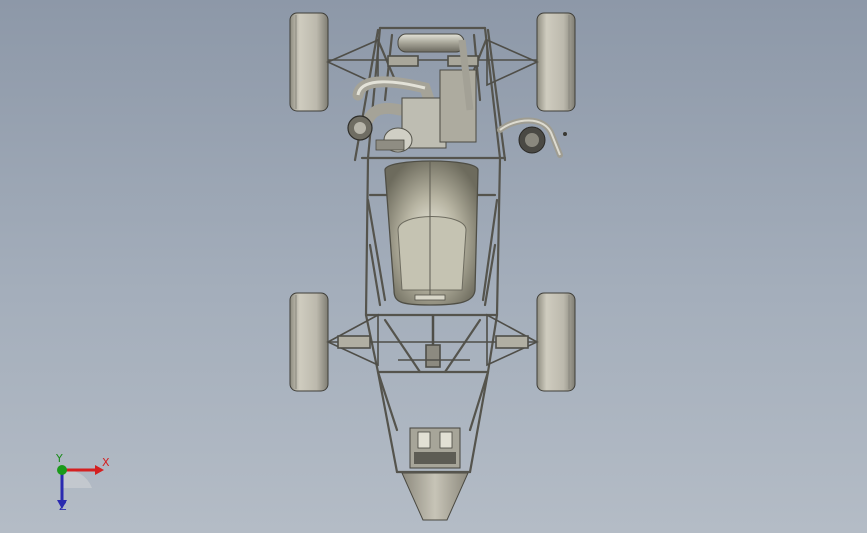  What do you see at coordinates (532, 137) in the screenshot?
I see `exhaust-pipe` at bounding box center [532, 137].